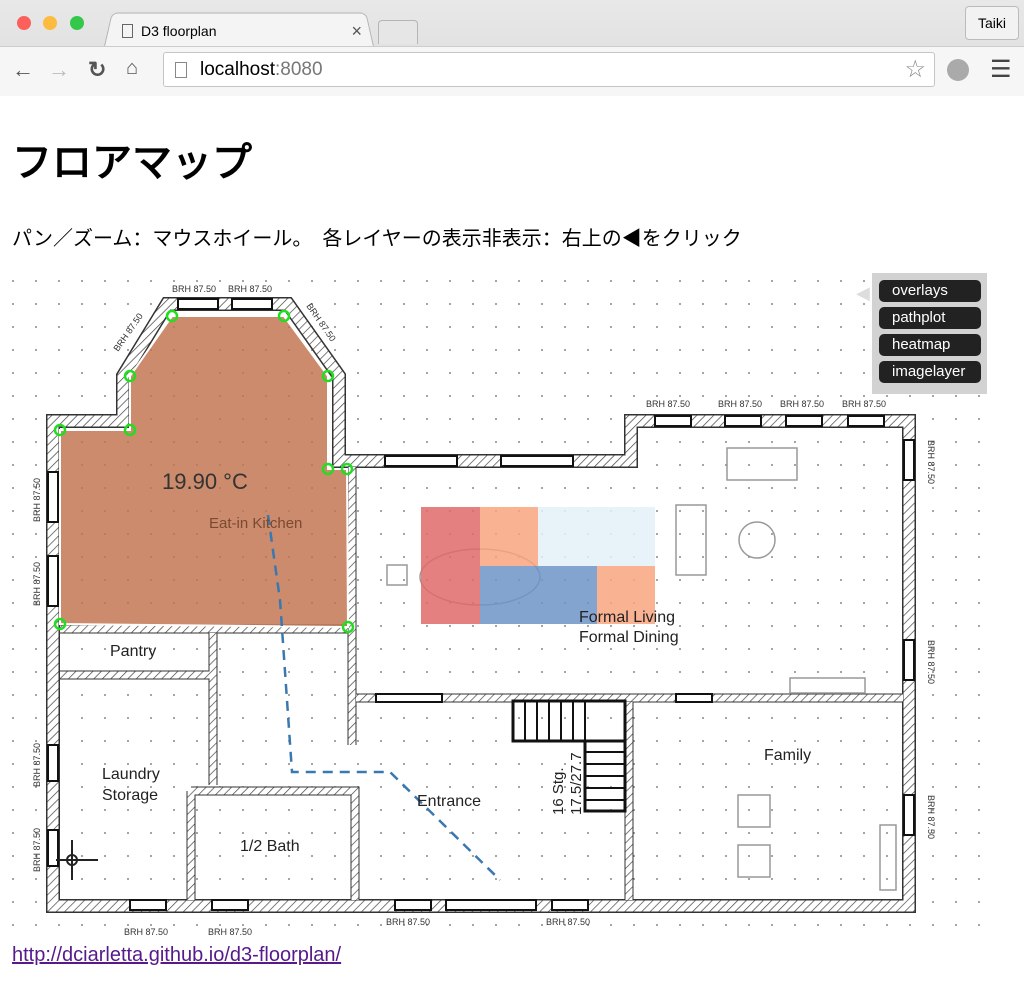  Describe the element at coordinates (629, 637) in the screenshot. I see `svg-text: Formal Dining` at that location.